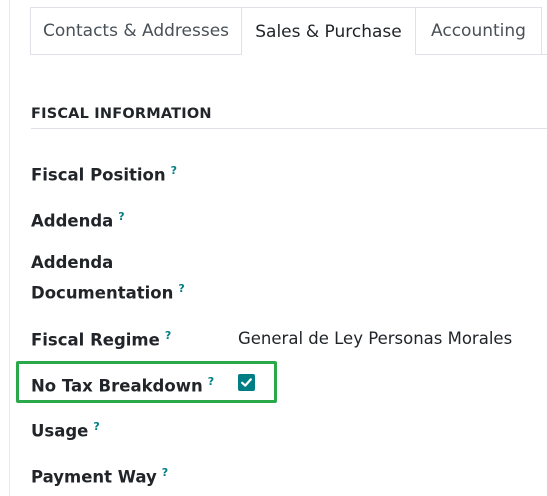 The width and height of the screenshot is (547, 496). I want to click on section-title-fiscal-information: FISCAL INFORMATION, so click(121, 114).